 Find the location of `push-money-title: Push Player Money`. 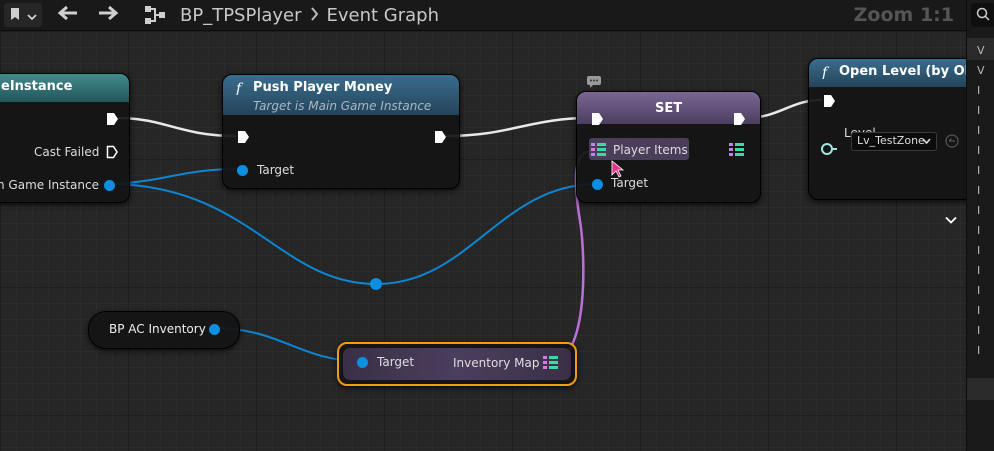

push-money-title: Push Player Money is located at coordinates (323, 87).